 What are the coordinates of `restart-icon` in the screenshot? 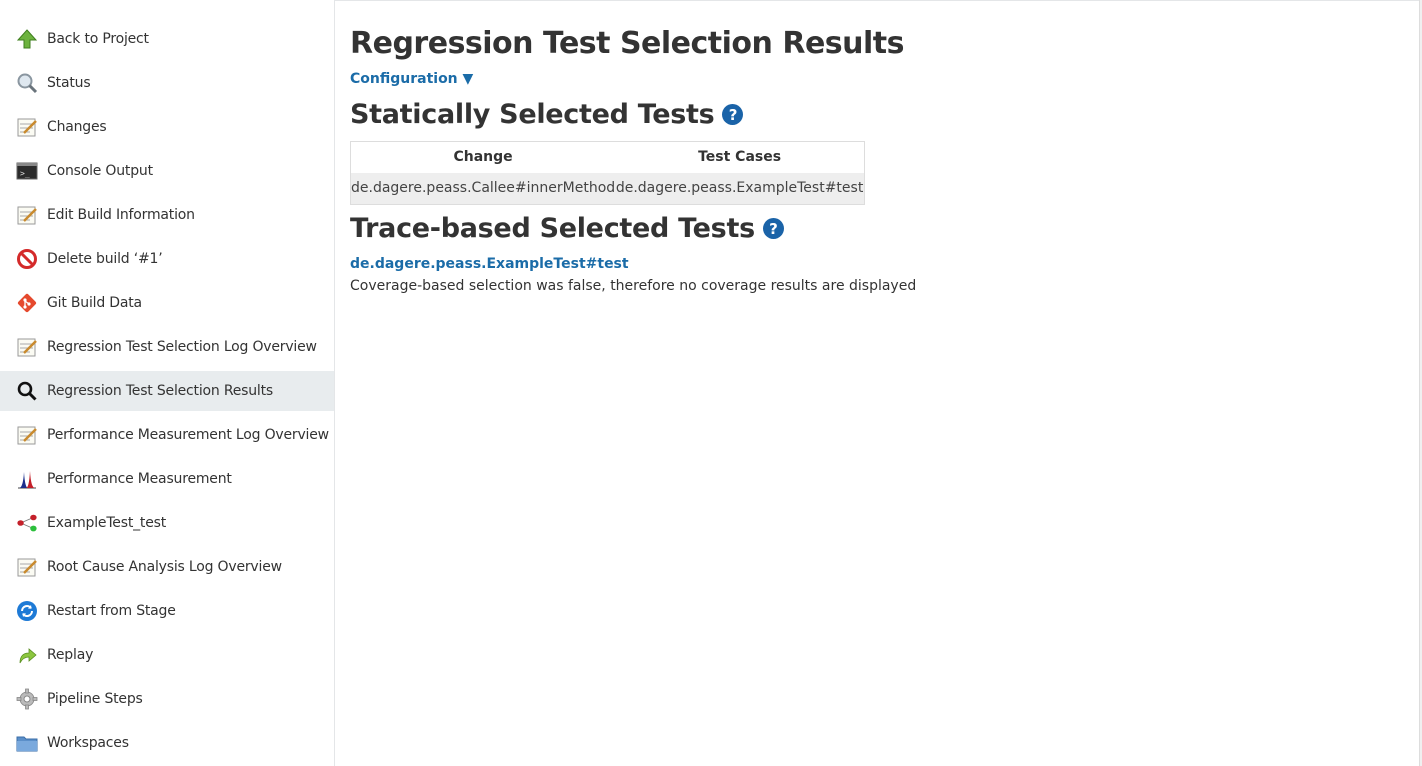 It's located at (27, 611).